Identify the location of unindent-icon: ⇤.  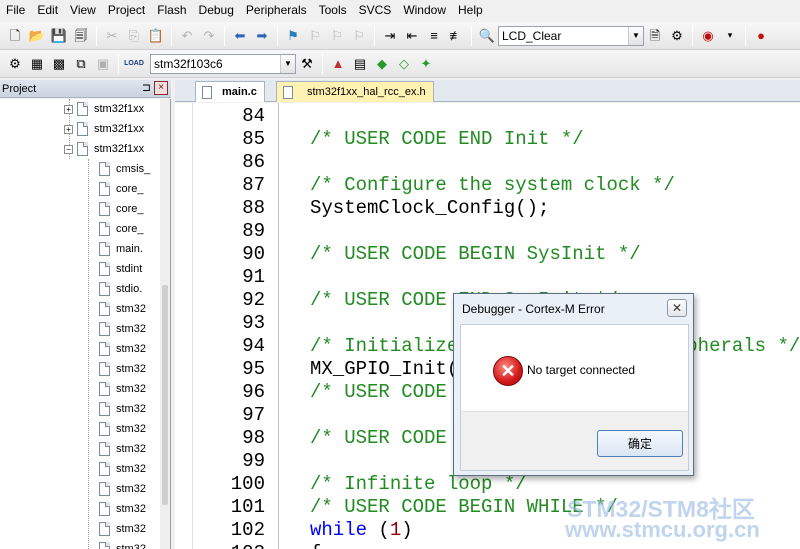
(412, 36).